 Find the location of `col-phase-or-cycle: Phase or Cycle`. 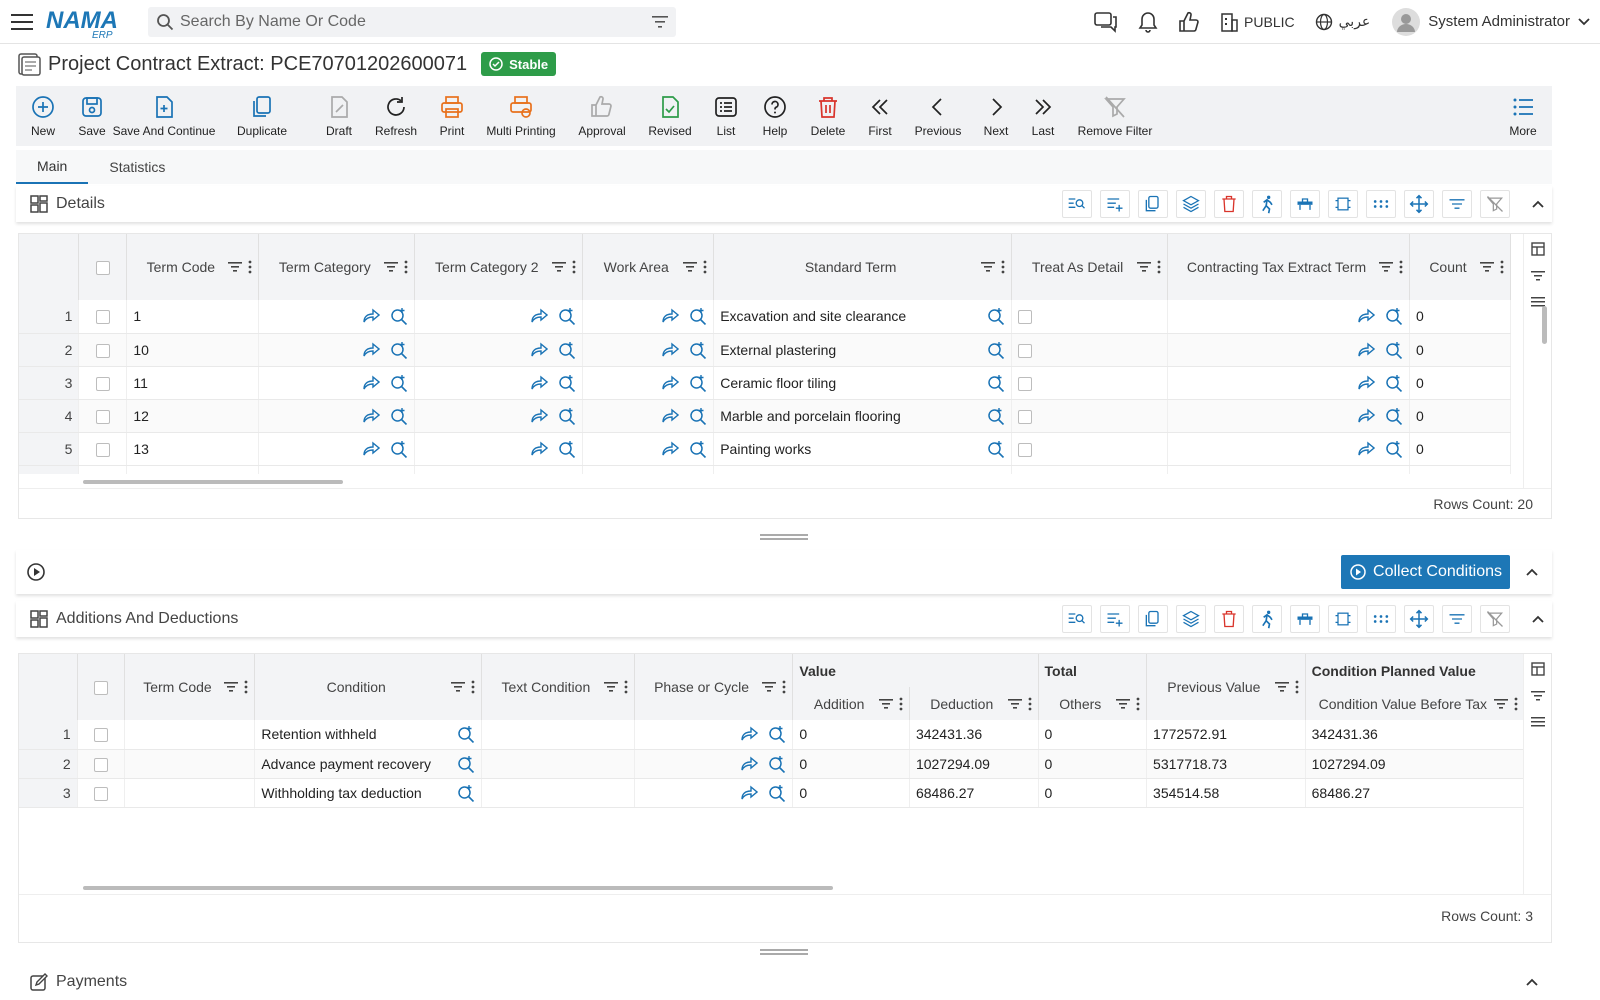

col-phase-or-cycle: Phase or Cycle is located at coordinates (702, 687).